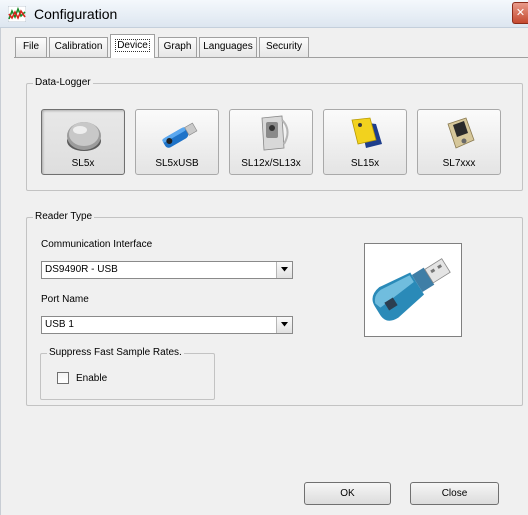 This screenshot has height=515, width=528. I want to click on device-label: SL5x, so click(83, 163).